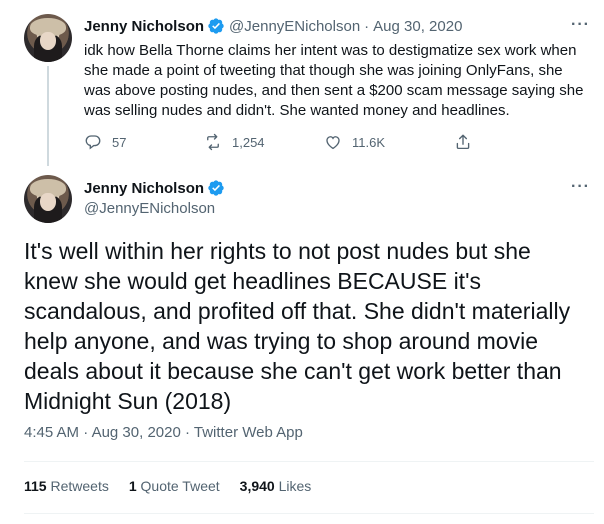 This screenshot has width=604, height=524. I want to click on thread-connector-line, so click(48, 116).